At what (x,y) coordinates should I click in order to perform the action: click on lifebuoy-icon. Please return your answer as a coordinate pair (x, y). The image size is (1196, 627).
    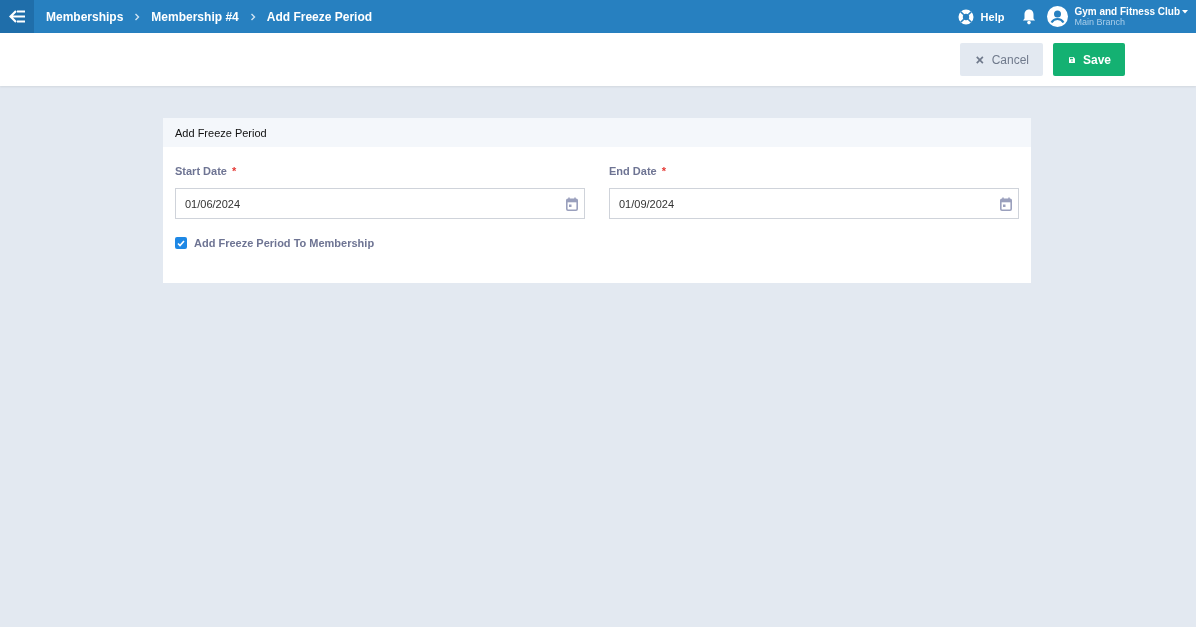
    Looking at the image, I should click on (965, 16).